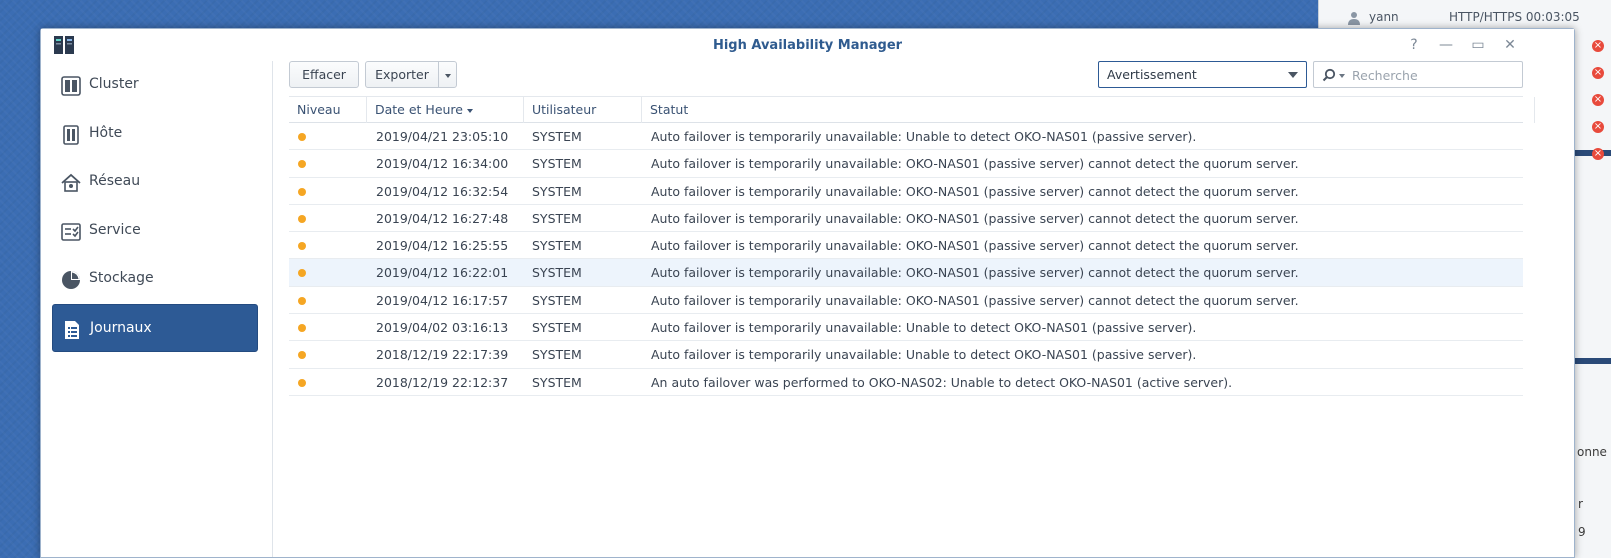 Image resolution: width=1611 pixels, height=558 pixels. What do you see at coordinates (155, 182) in the screenshot?
I see `sidebar-item-network: Réseau` at bounding box center [155, 182].